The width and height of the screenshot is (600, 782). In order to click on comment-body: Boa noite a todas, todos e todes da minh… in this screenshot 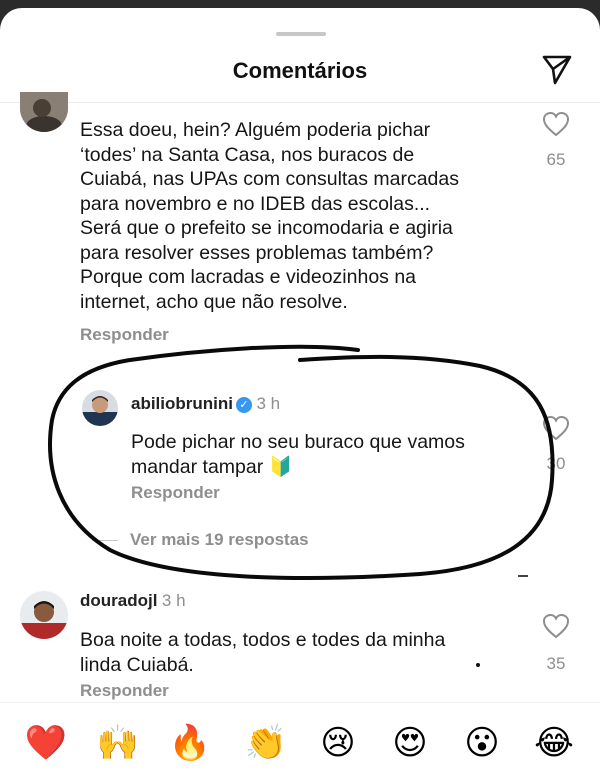, I will do `click(310, 652)`.